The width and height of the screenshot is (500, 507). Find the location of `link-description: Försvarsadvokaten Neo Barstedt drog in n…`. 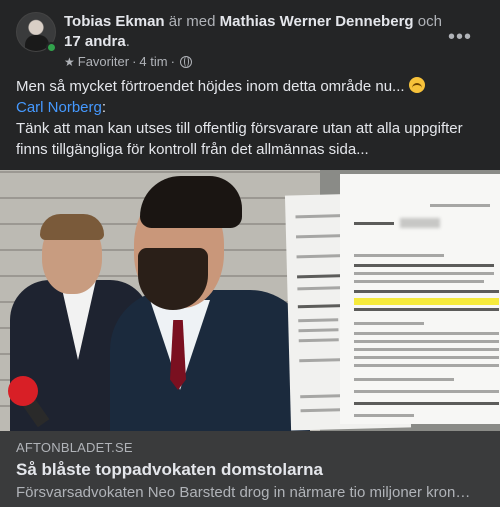

link-description: Försvarsadvokaten Neo Barstedt drog in n… is located at coordinates (243, 492).